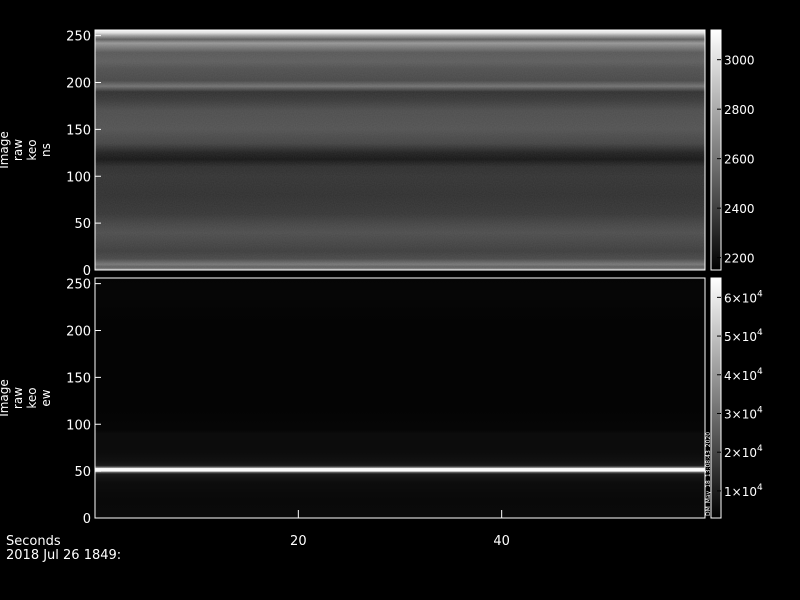 This screenshot has height=600, width=800. I want to click on bottom-colorbar-tick-label: 1×104, so click(743, 491).